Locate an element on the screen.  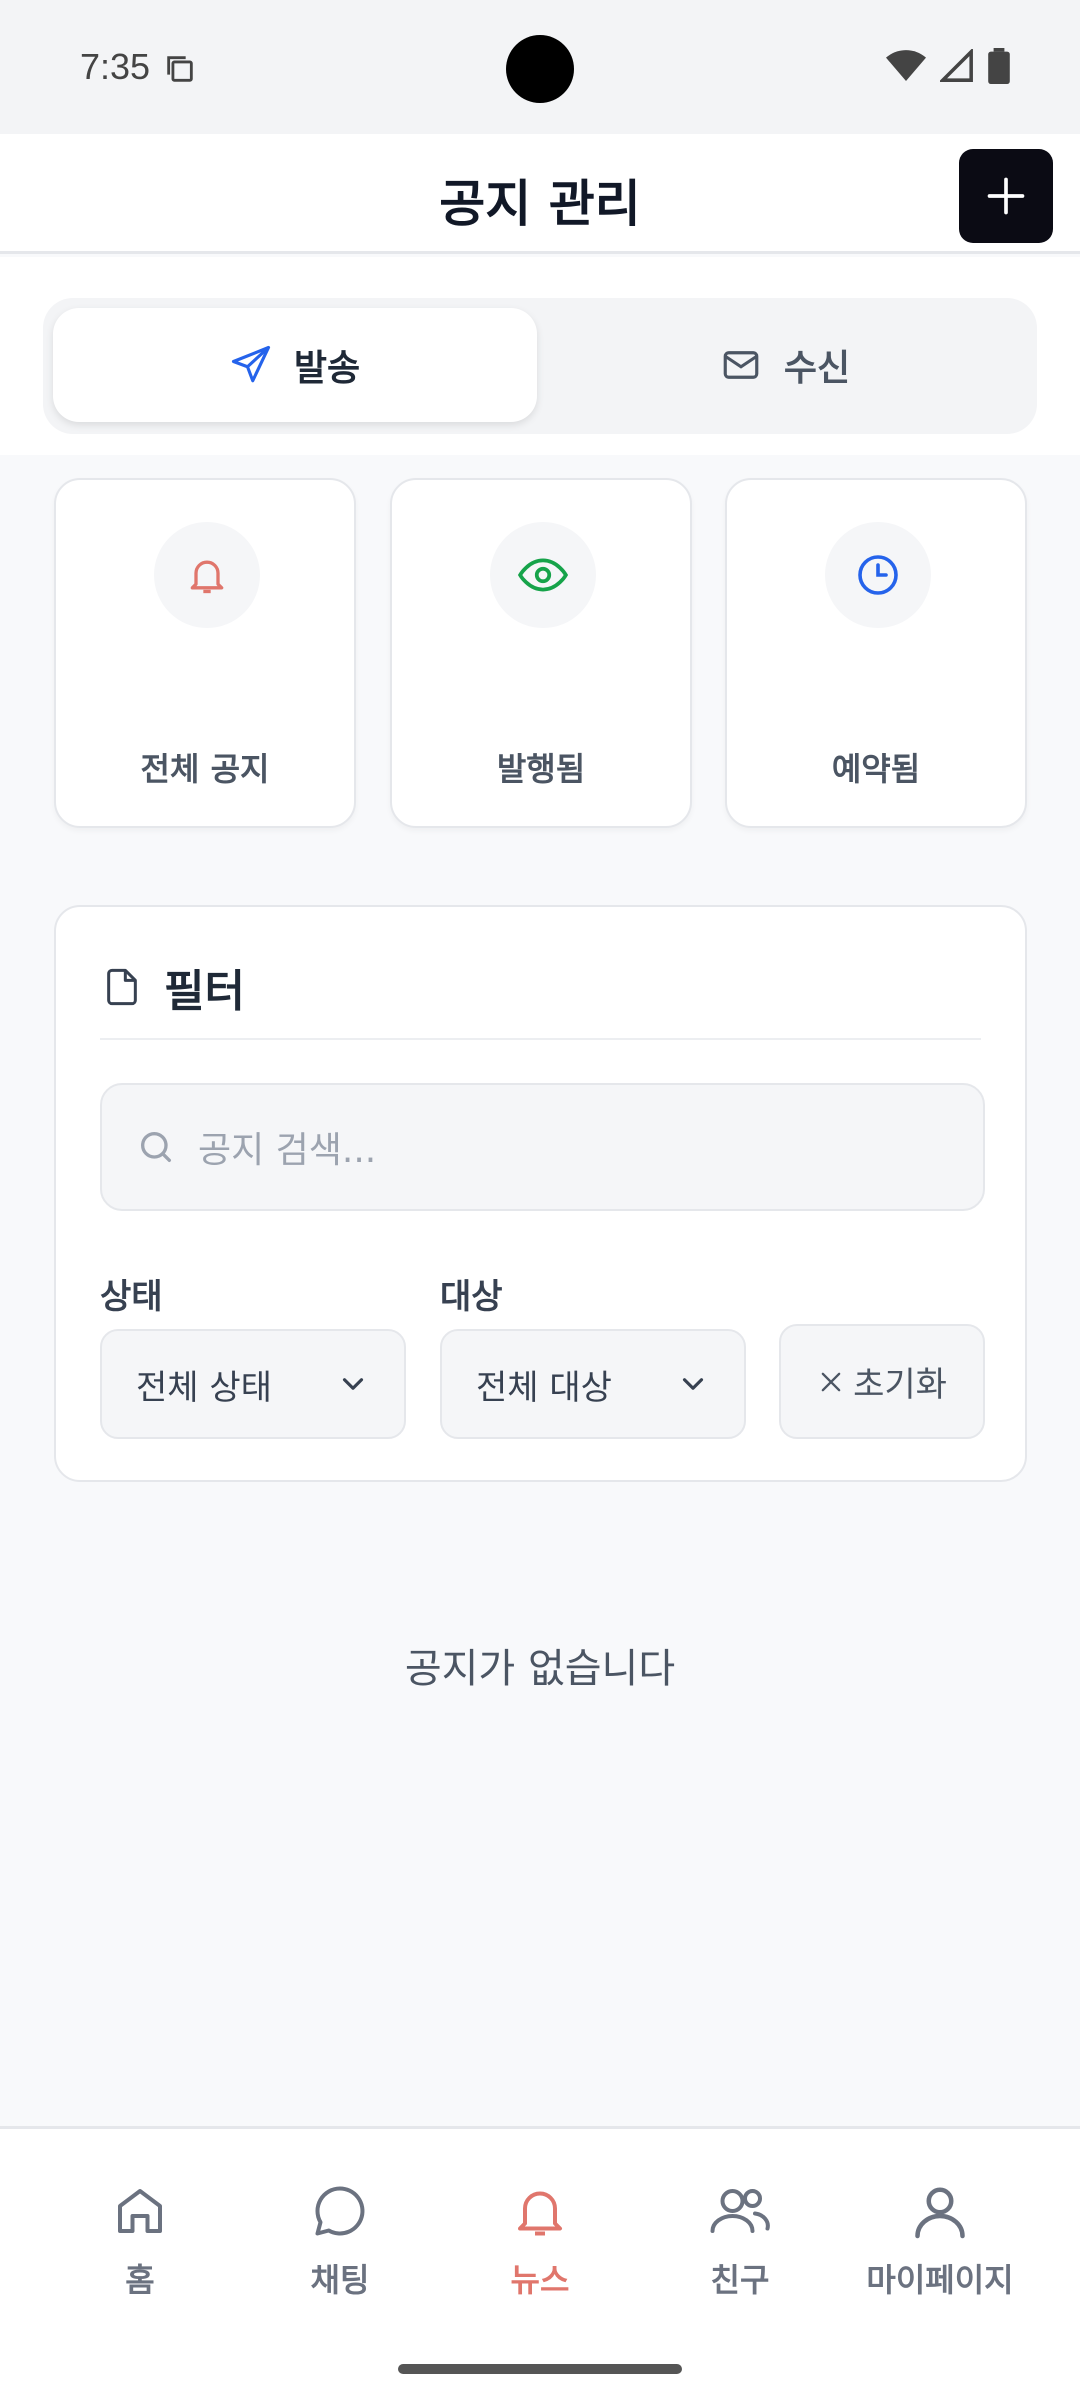
nav-item-mypage: 마이페이지 is located at coordinates (940, 2241).